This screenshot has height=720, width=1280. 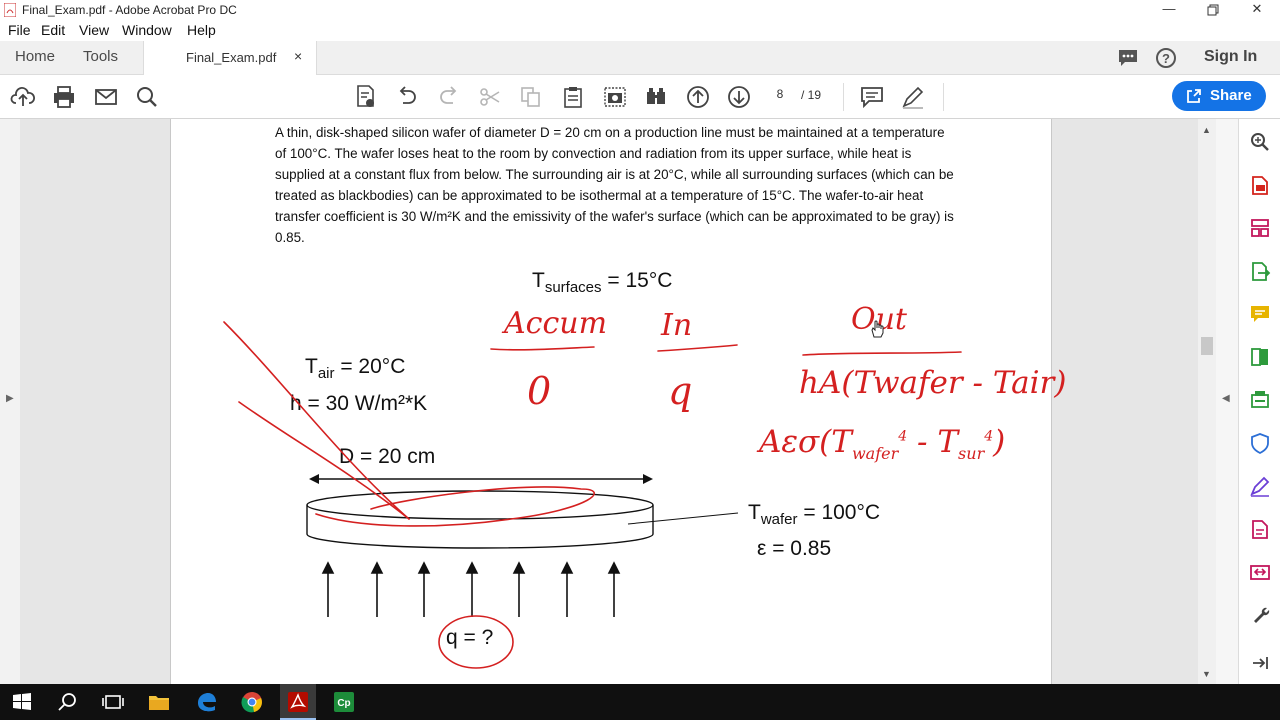 I want to click on tab-tools: Tools, so click(x=100, y=56).